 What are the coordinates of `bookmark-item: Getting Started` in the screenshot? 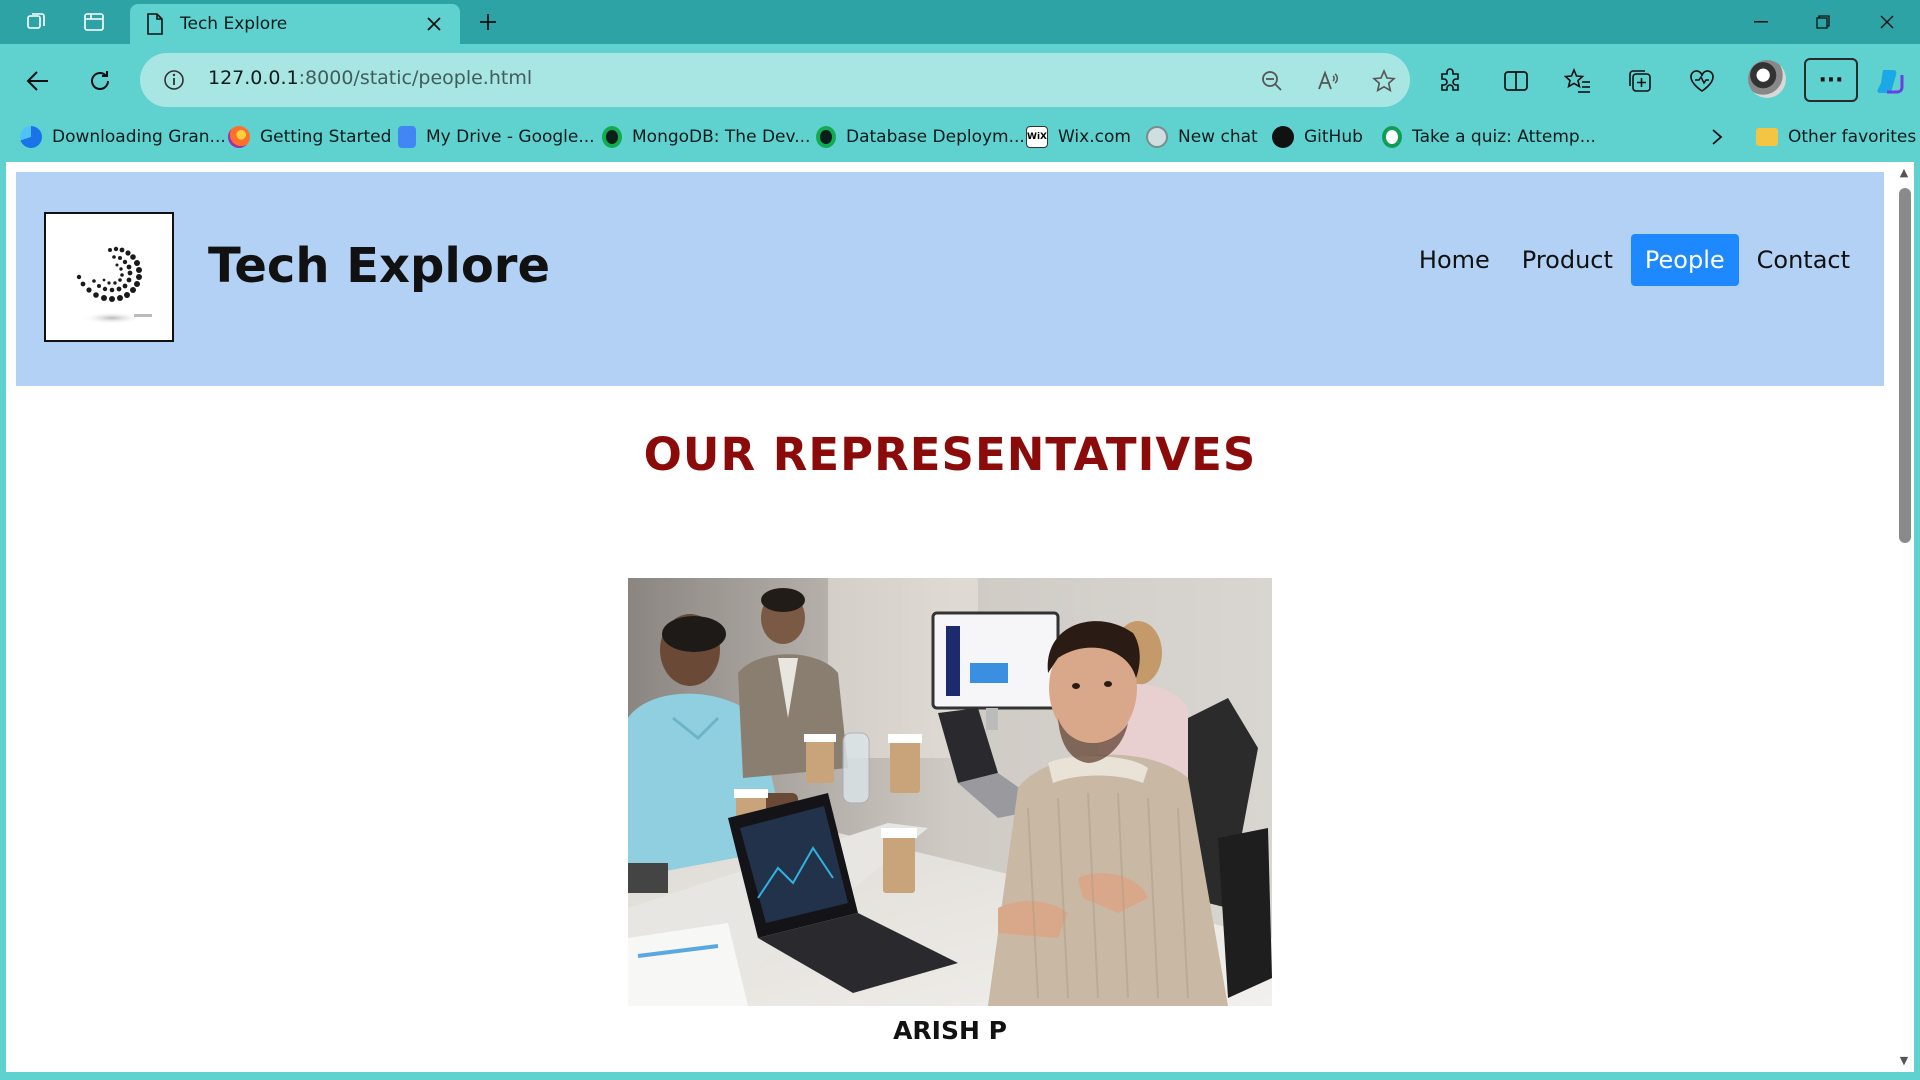 It's located at (309, 137).